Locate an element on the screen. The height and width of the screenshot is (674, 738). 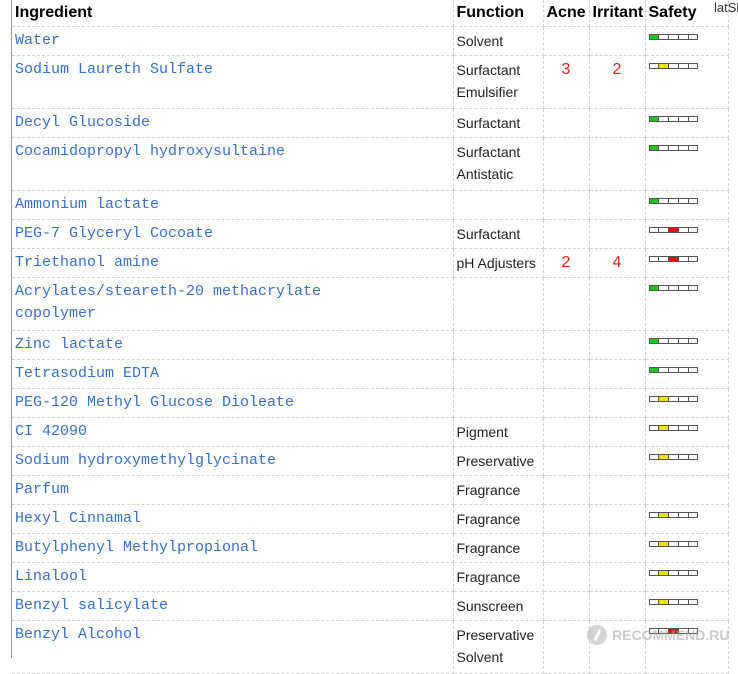
table-row: CI 42090 Pigment is located at coordinates (370, 432).